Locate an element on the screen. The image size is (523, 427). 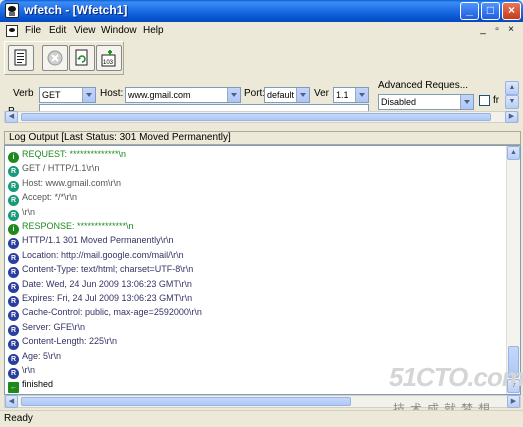
maximize-button: □ is located at coordinates (490, 11).